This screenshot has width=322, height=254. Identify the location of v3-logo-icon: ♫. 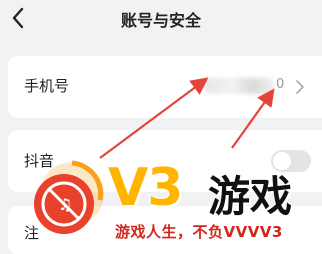
(69, 197).